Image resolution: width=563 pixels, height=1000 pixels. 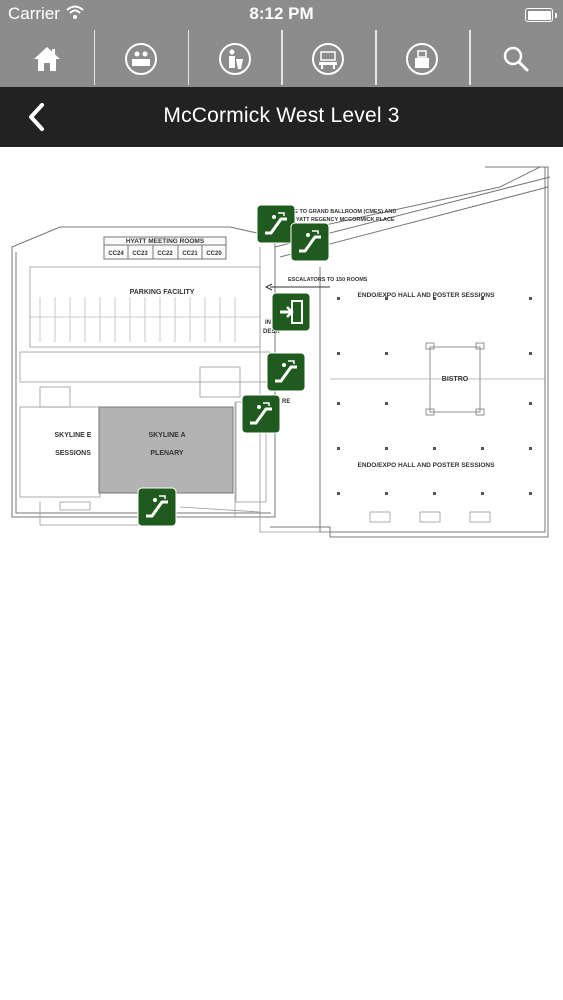 I want to click on status-bar: Carrier 8:12 PM, so click(x=281, y=15).